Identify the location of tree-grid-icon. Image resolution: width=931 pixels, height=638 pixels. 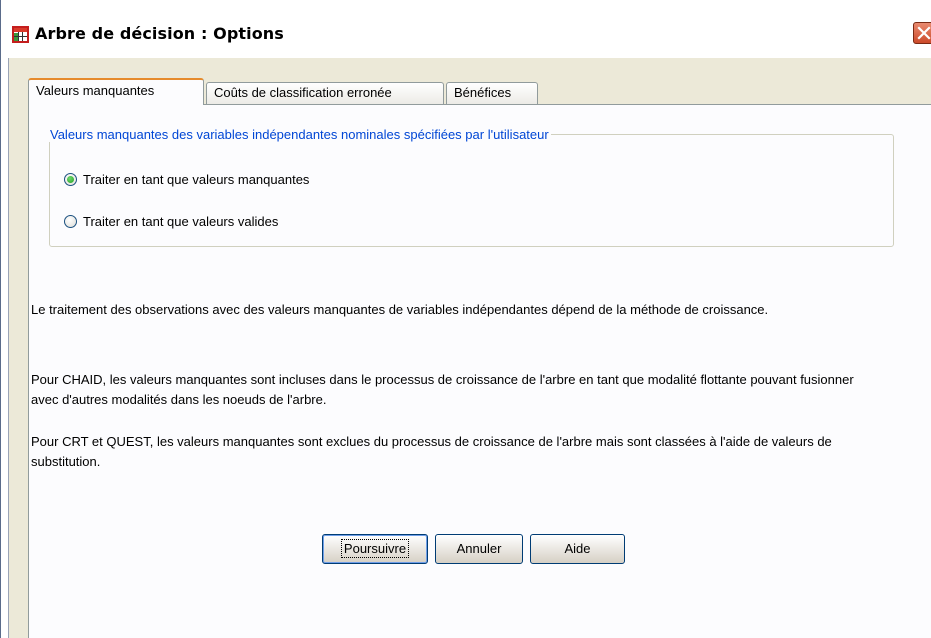
(20, 34).